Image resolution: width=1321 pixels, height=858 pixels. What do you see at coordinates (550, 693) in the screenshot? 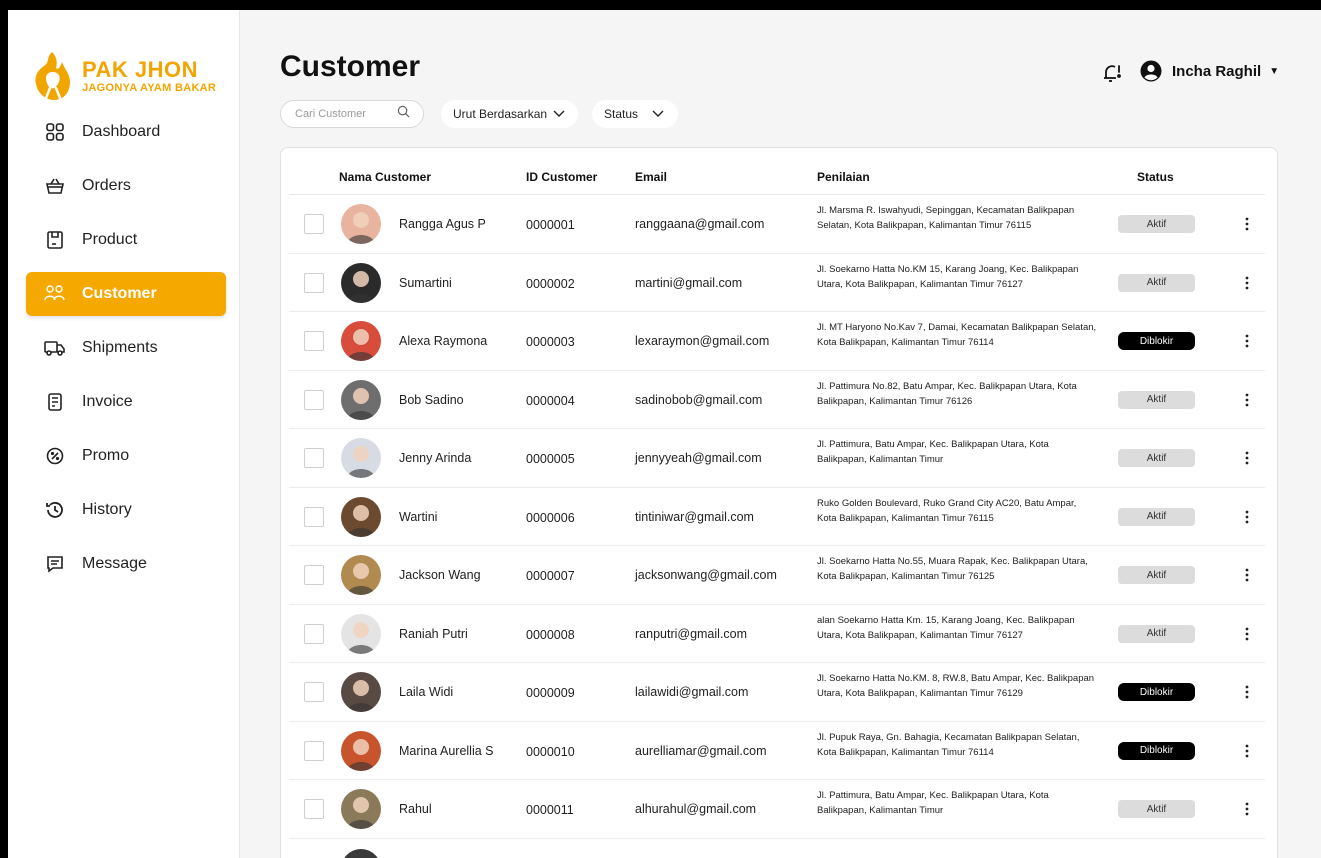
I see `customer-id: 0000009` at bounding box center [550, 693].